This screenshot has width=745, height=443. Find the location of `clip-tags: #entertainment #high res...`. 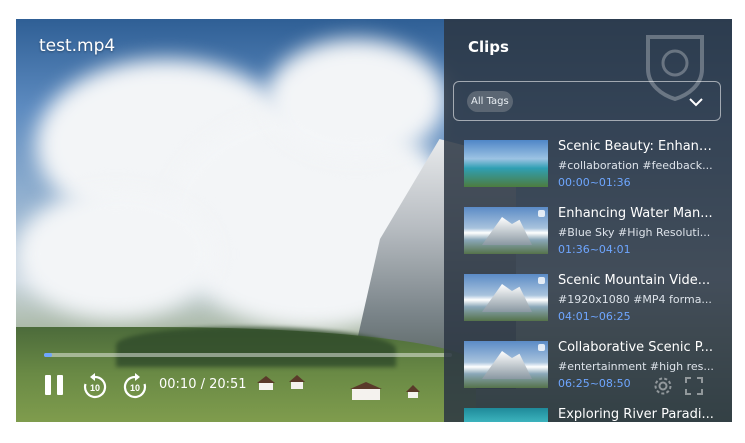

clip-tags: #entertainment #high res... is located at coordinates (636, 366).